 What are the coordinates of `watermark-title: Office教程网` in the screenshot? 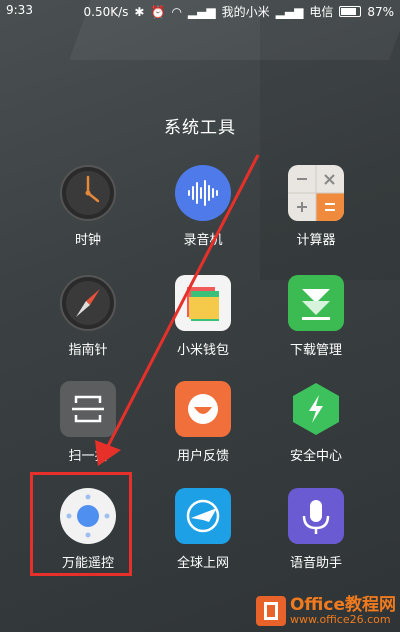 It's located at (342, 605).